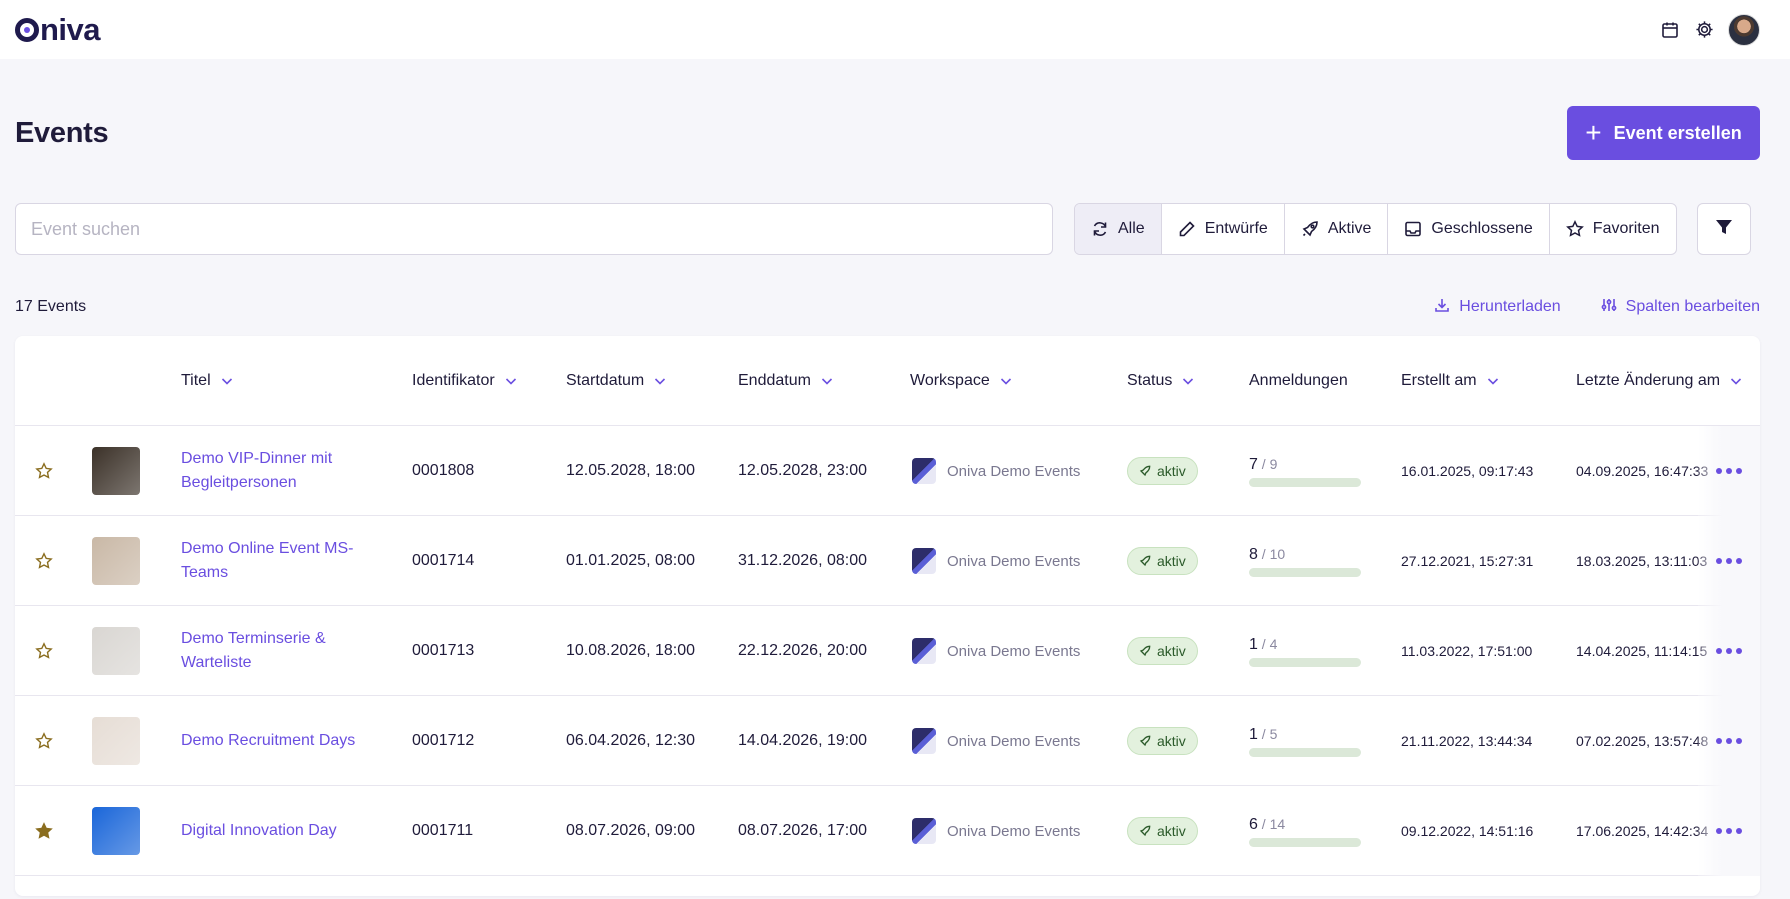  What do you see at coordinates (453, 380) in the screenshot?
I see `col-identifier-label: Identifikator` at bounding box center [453, 380].